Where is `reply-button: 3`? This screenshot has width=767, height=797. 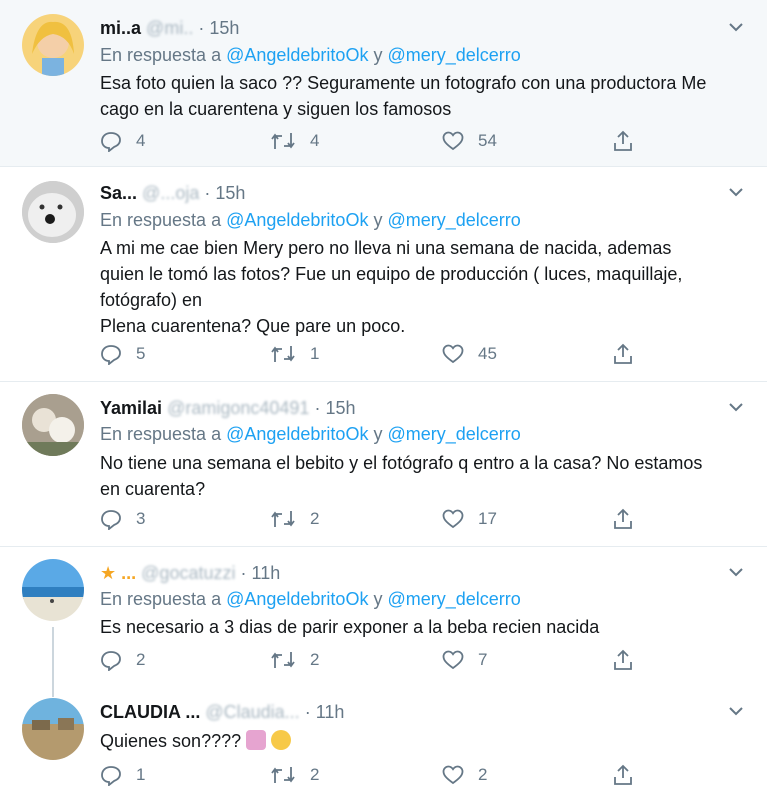 reply-button: 3 is located at coordinates (122, 519).